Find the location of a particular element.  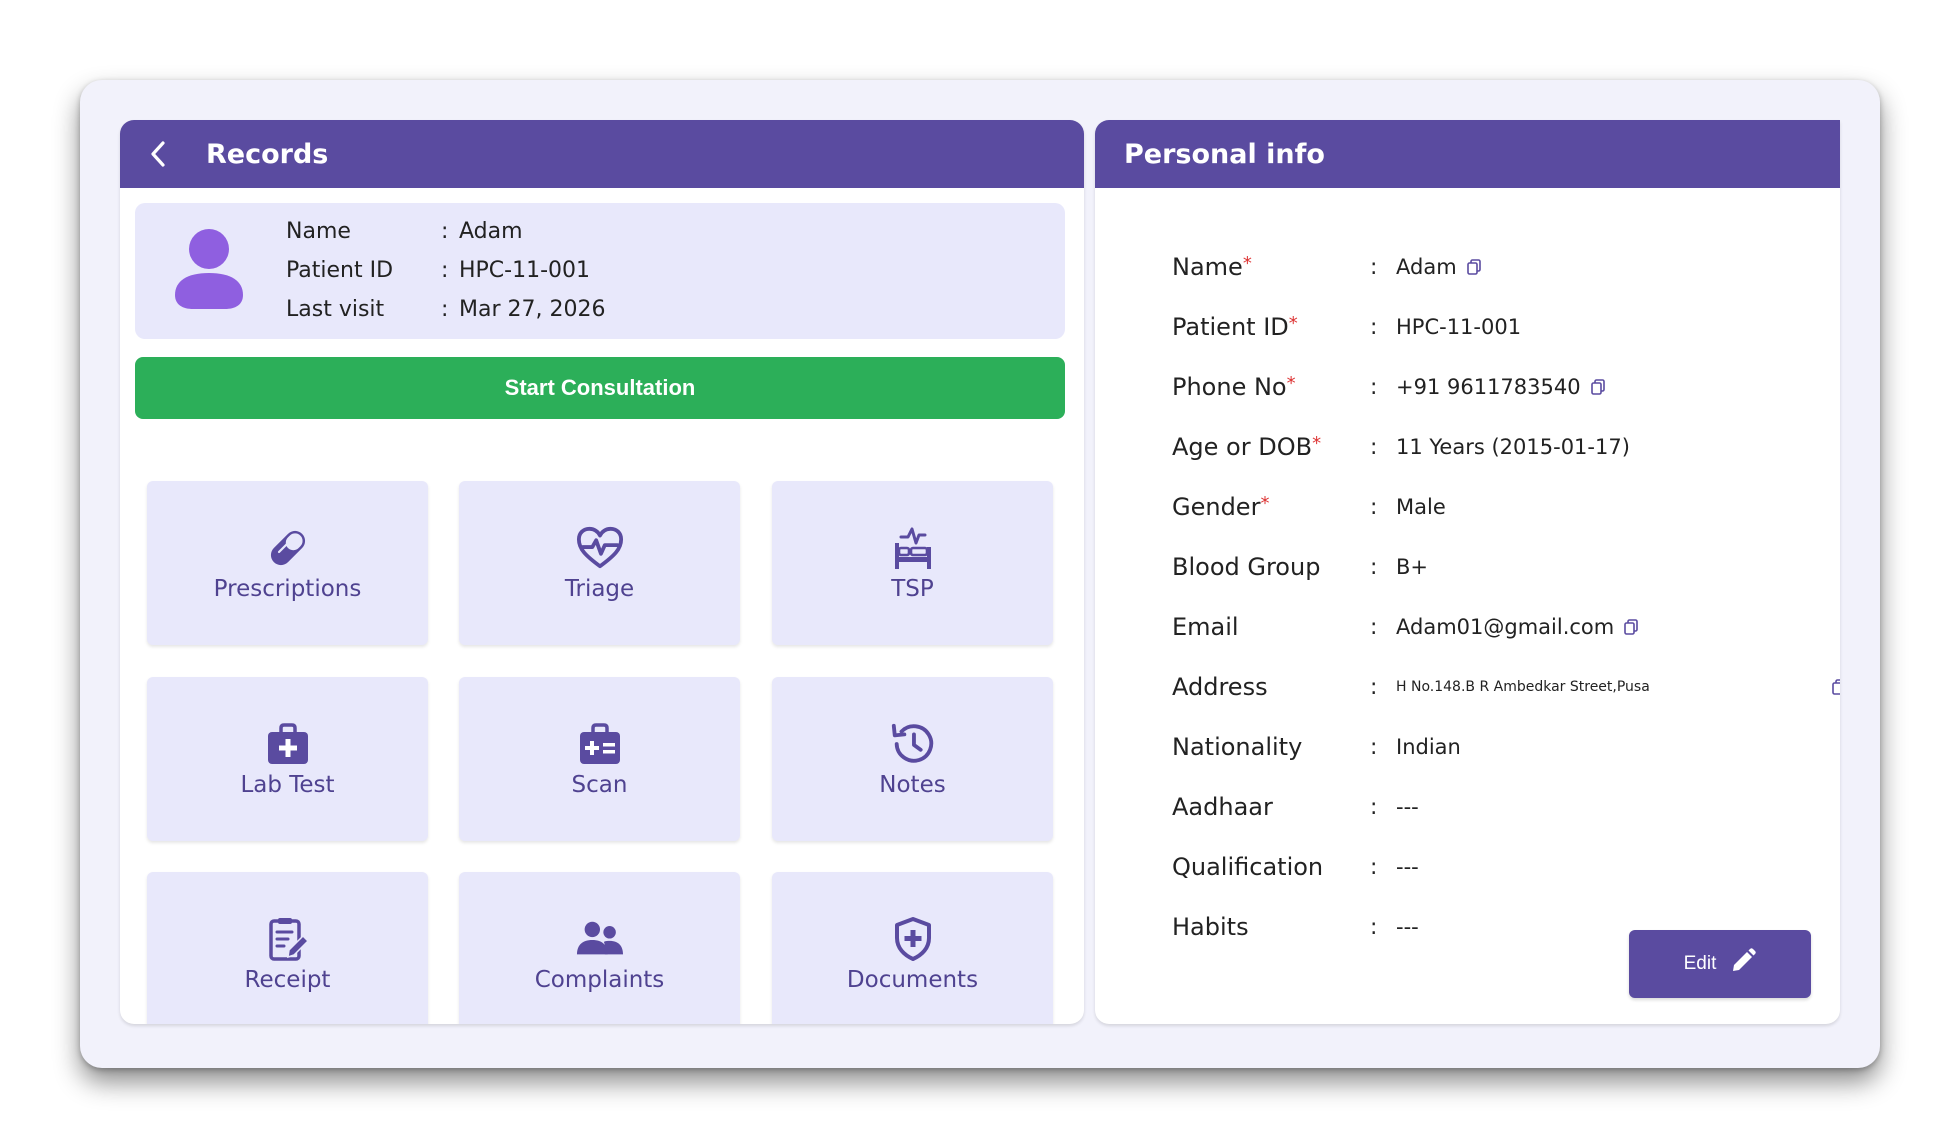

users-icon is located at coordinates (600, 939).